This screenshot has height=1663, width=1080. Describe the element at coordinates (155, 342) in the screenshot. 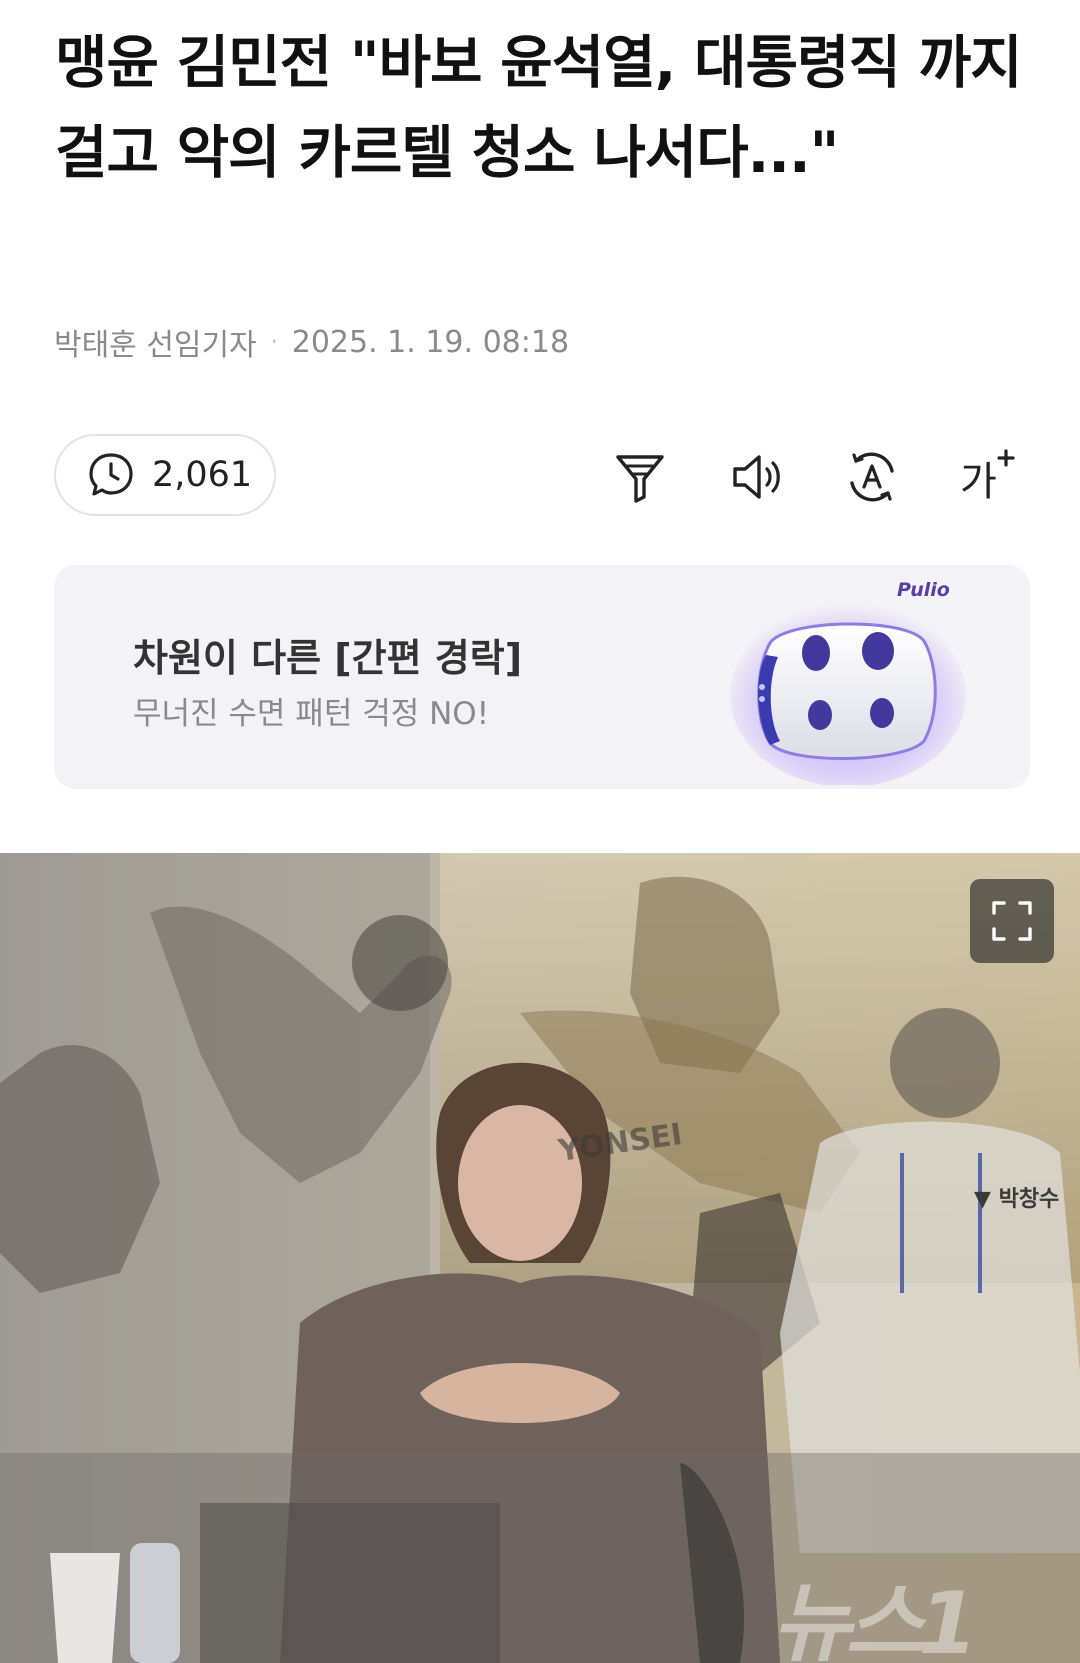

I see `reporter-name: 박태훈 선임기자` at that location.